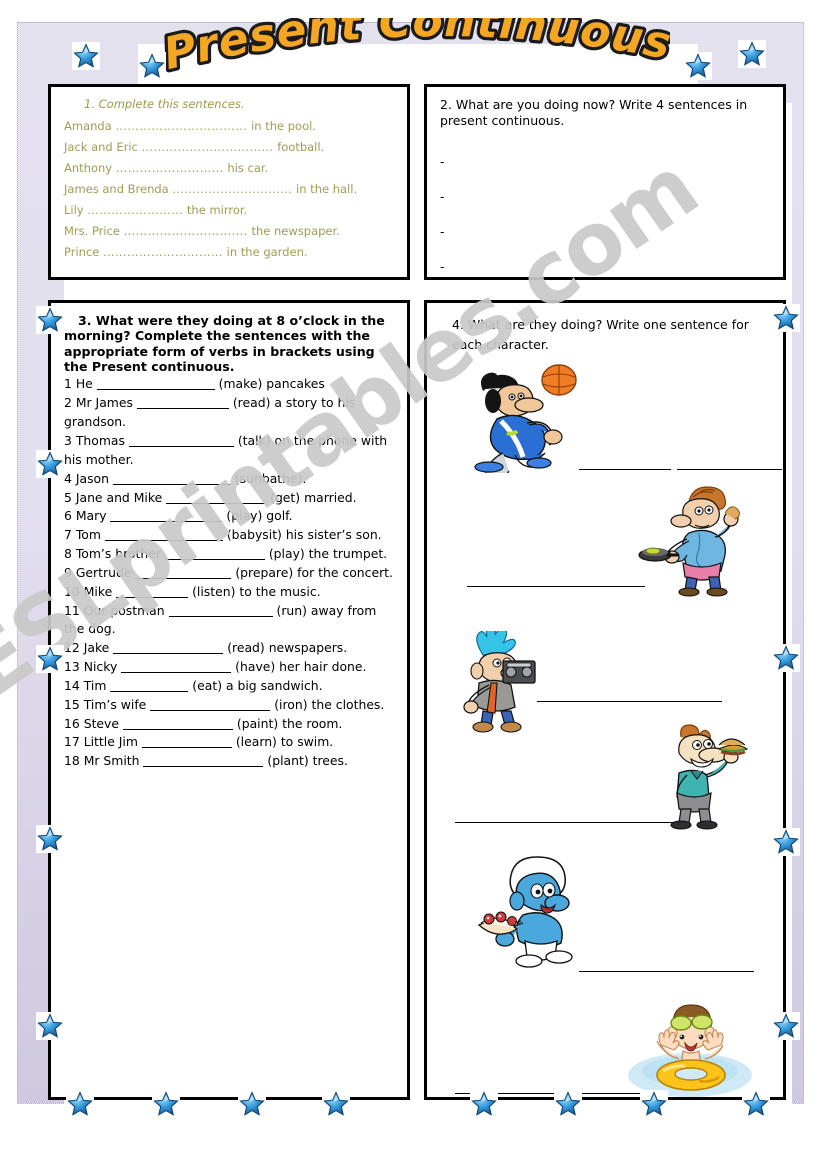 This screenshot has width=821, height=1169. I want to click on exercise-1-tail: his car., so click(246, 168).